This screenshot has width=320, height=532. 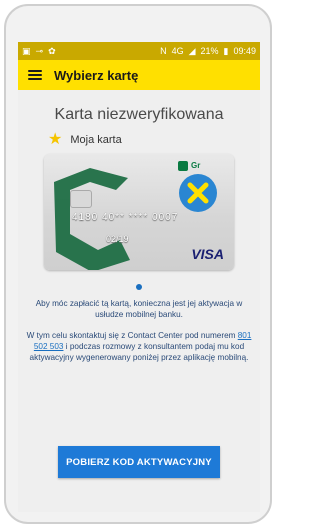 What do you see at coordinates (183, 166) in the screenshot?
I see `bank-logo-mark` at bounding box center [183, 166].